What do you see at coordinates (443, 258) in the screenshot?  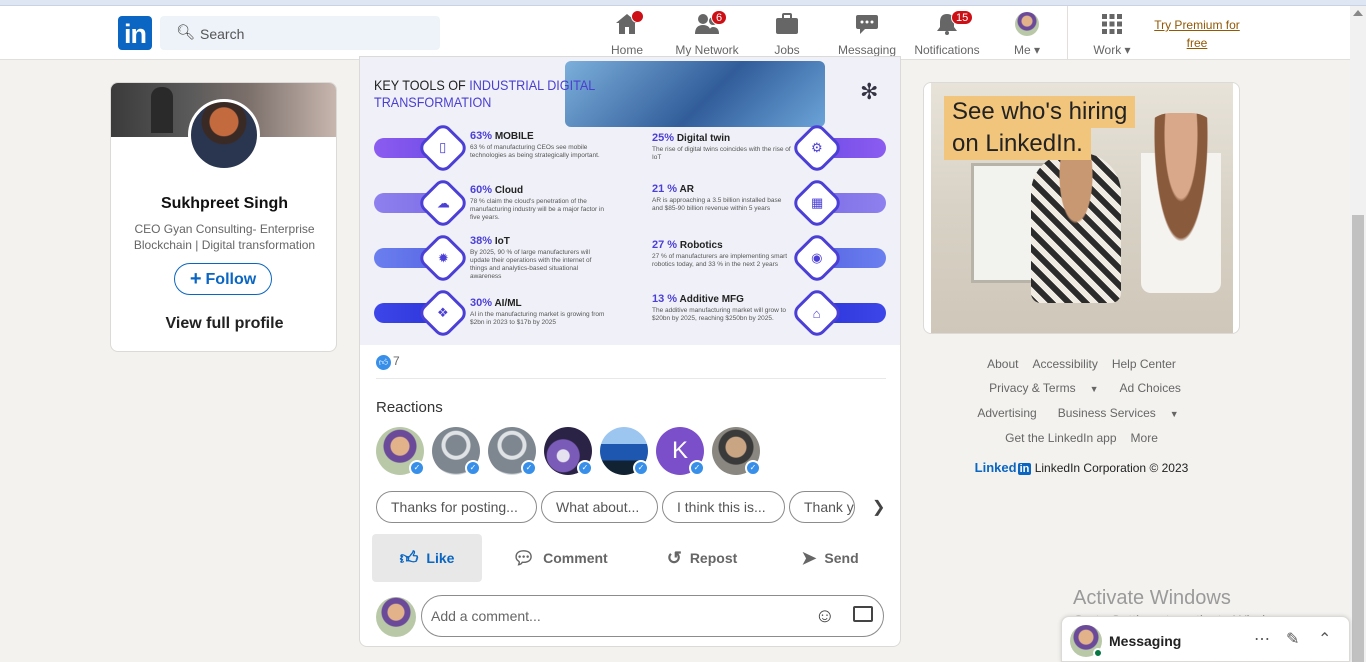 I see `iot-icon: ✹` at bounding box center [443, 258].